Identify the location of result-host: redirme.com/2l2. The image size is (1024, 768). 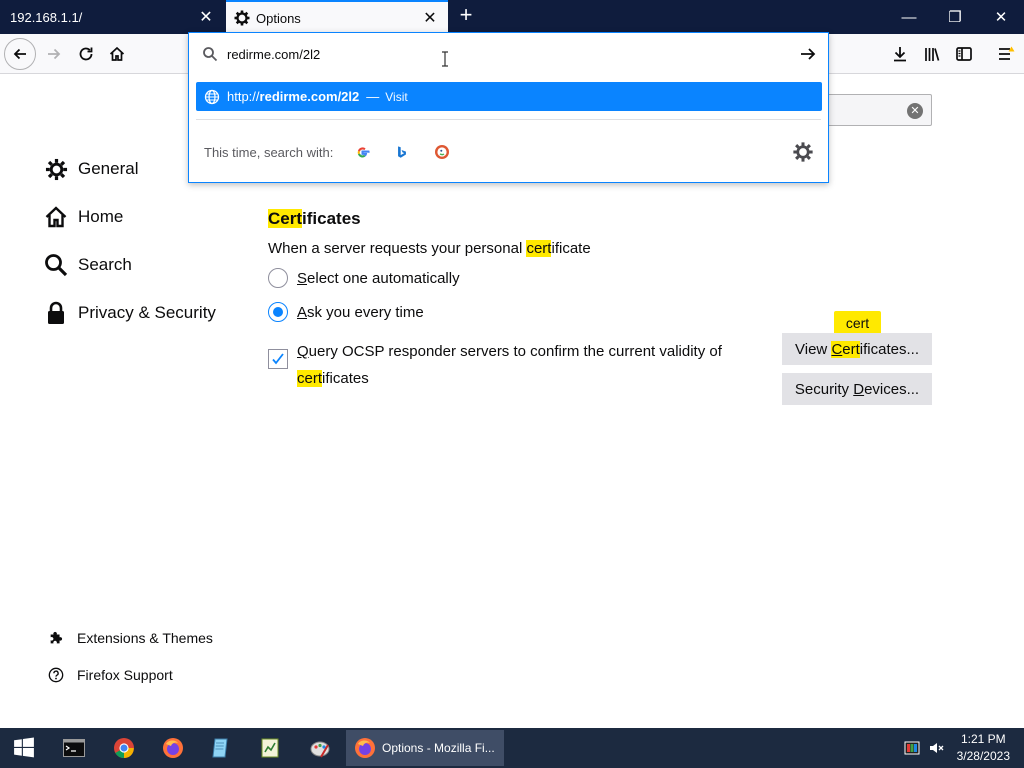
(309, 96).